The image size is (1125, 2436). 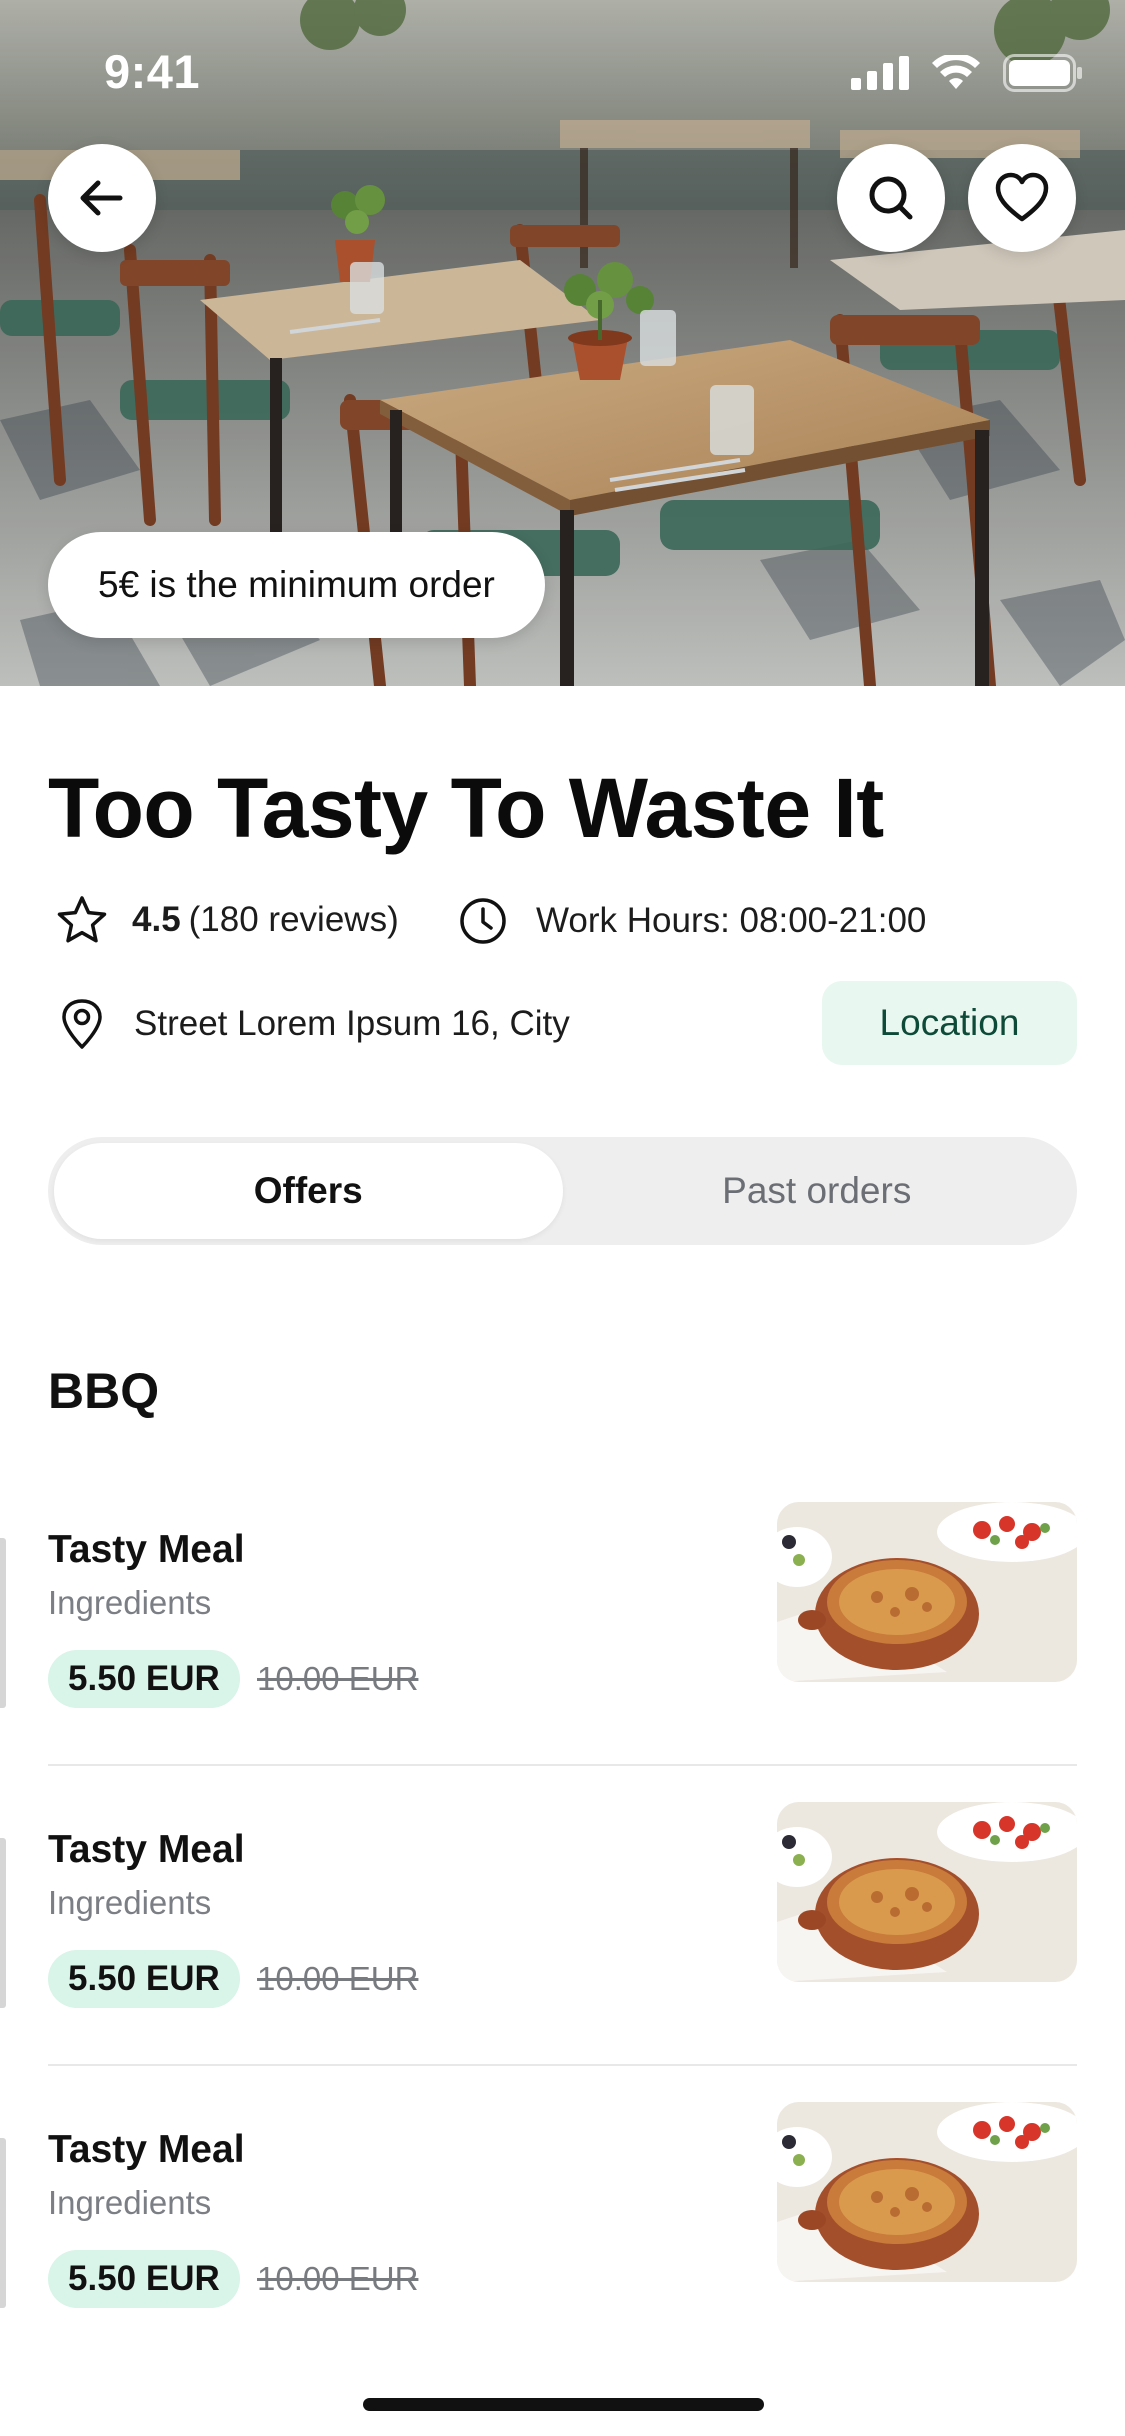 I want to click on star-icon, so click(x=82, y=920).